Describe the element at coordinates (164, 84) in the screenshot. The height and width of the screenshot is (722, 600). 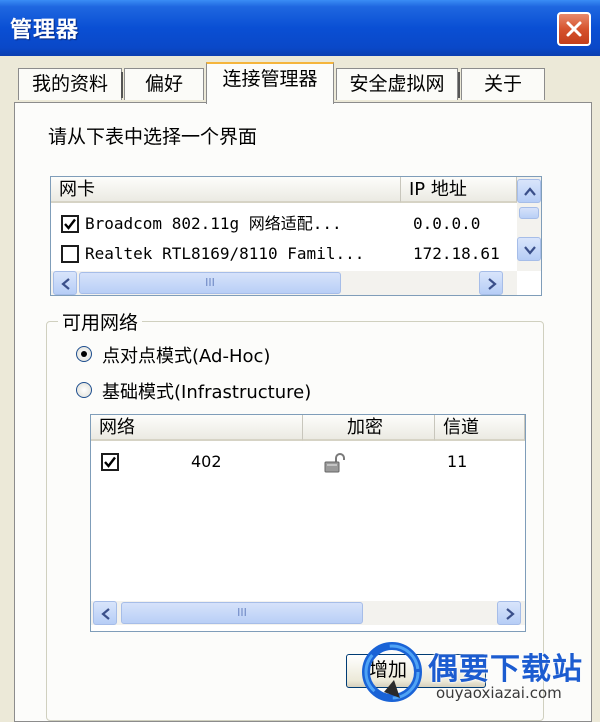
I see `tab-preferences: 偏好` at that location.